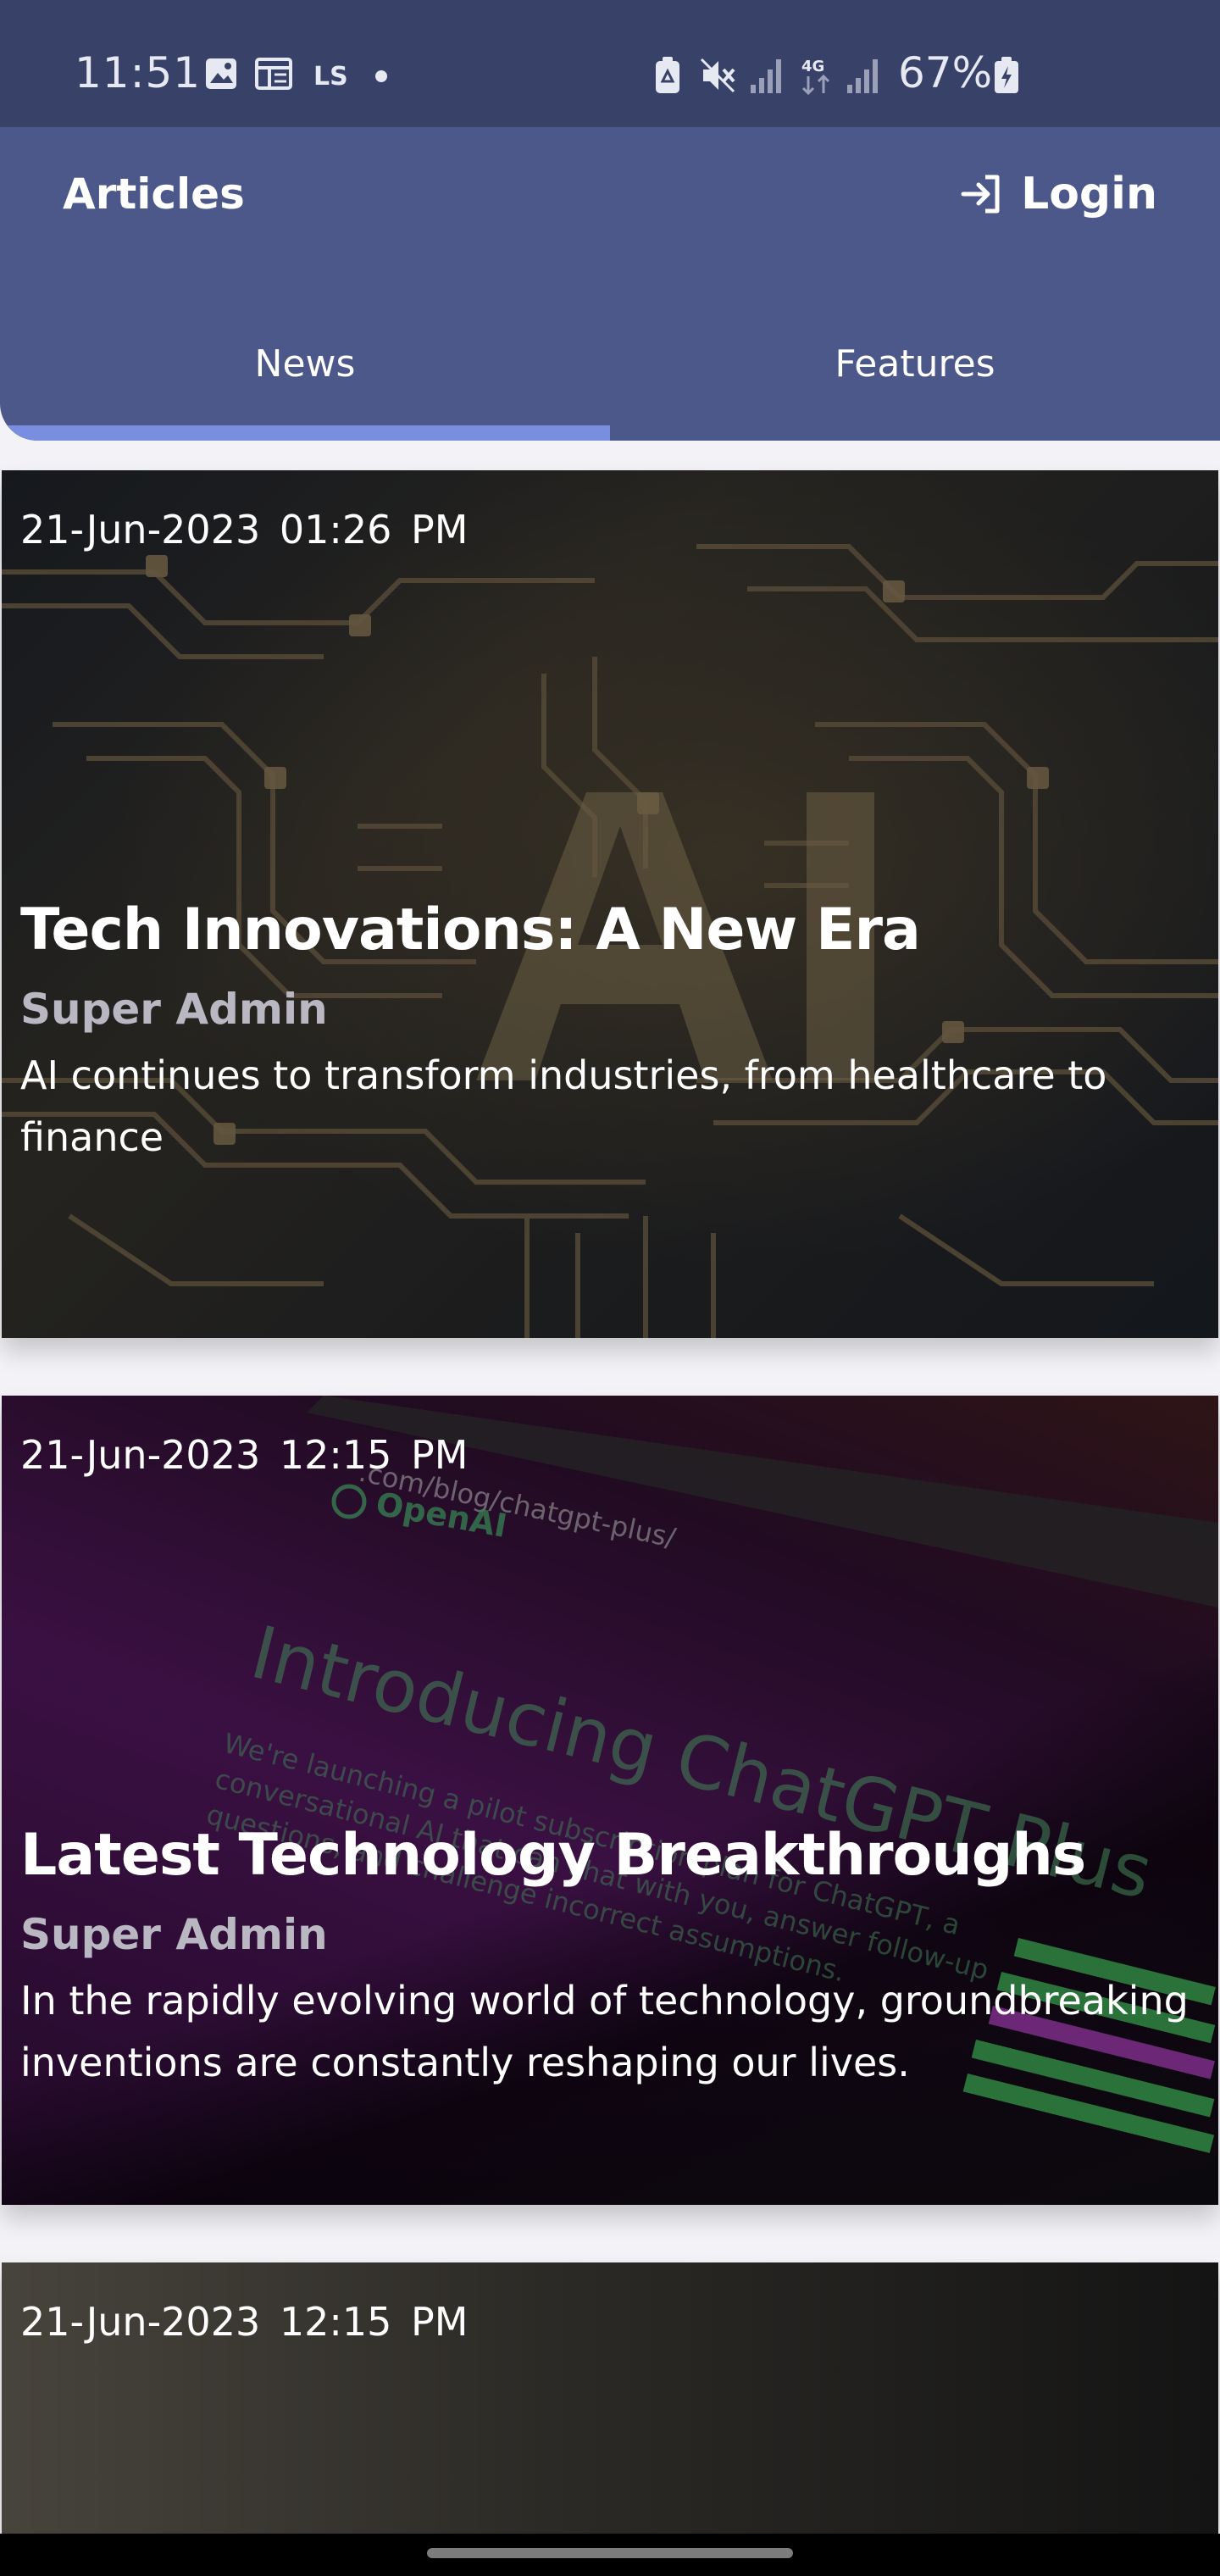  What do you see at coordinates (273, 74) in the screenshot?
I see `news-widget-icon` at bounding box center [273, 74].